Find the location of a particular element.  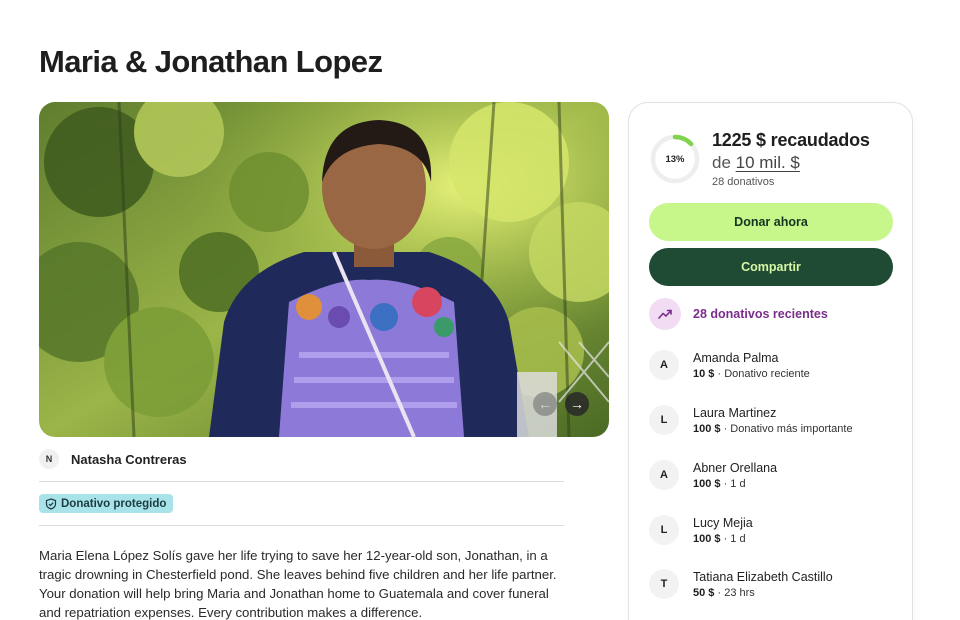

goal-amount: 10 mil. $ is located at coordinates (767, 162).